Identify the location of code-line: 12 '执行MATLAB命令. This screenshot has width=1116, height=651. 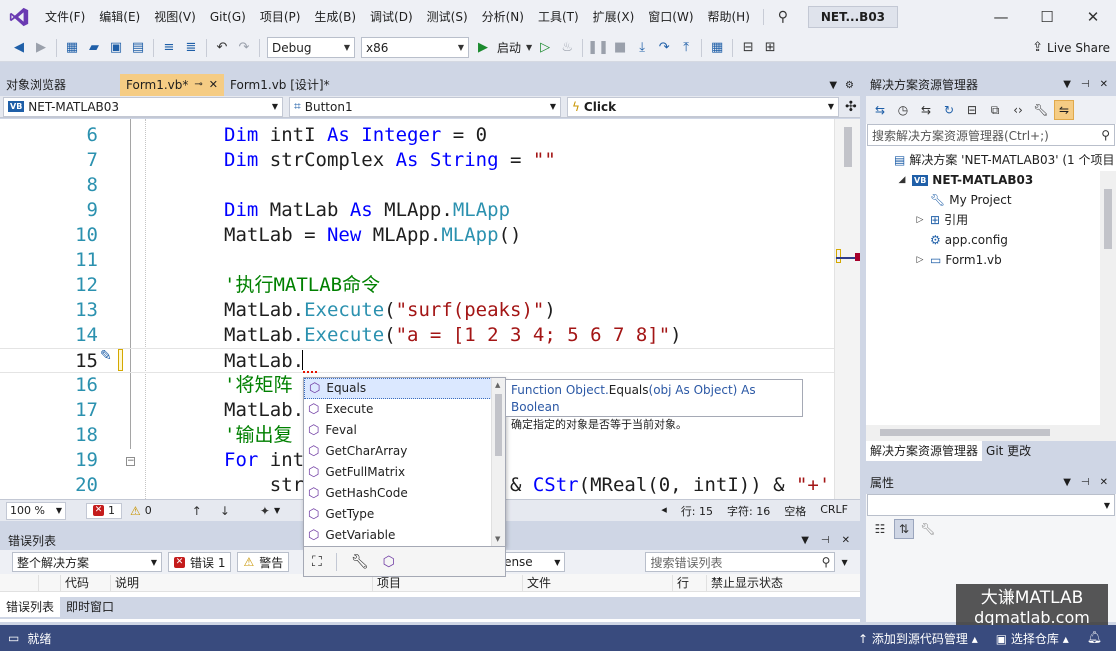
(417, 285).